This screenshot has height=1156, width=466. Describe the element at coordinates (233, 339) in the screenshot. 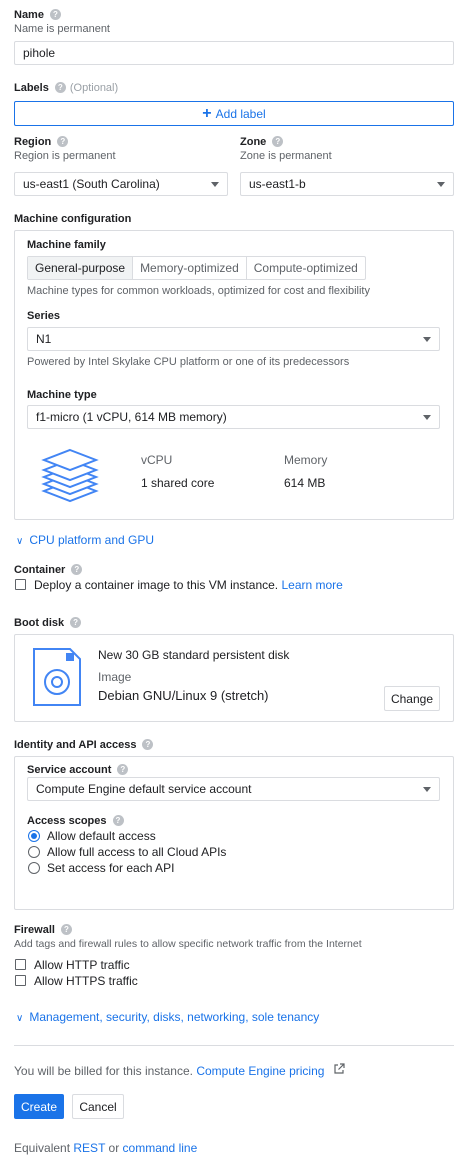

I see `series-select: N1` at that location.